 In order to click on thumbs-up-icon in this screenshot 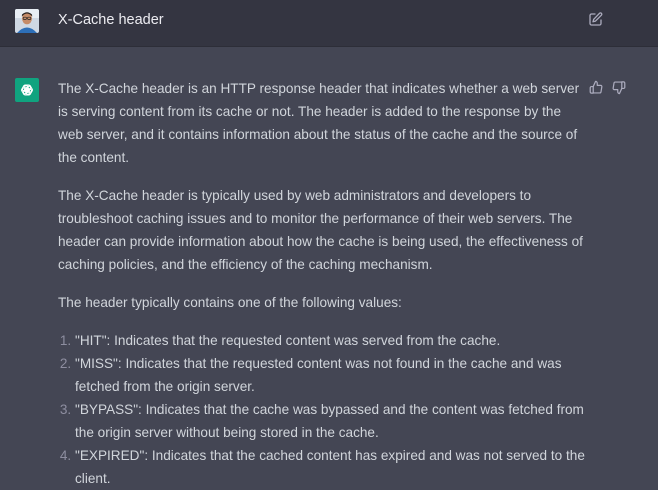, I will do `click(596, 87)`.